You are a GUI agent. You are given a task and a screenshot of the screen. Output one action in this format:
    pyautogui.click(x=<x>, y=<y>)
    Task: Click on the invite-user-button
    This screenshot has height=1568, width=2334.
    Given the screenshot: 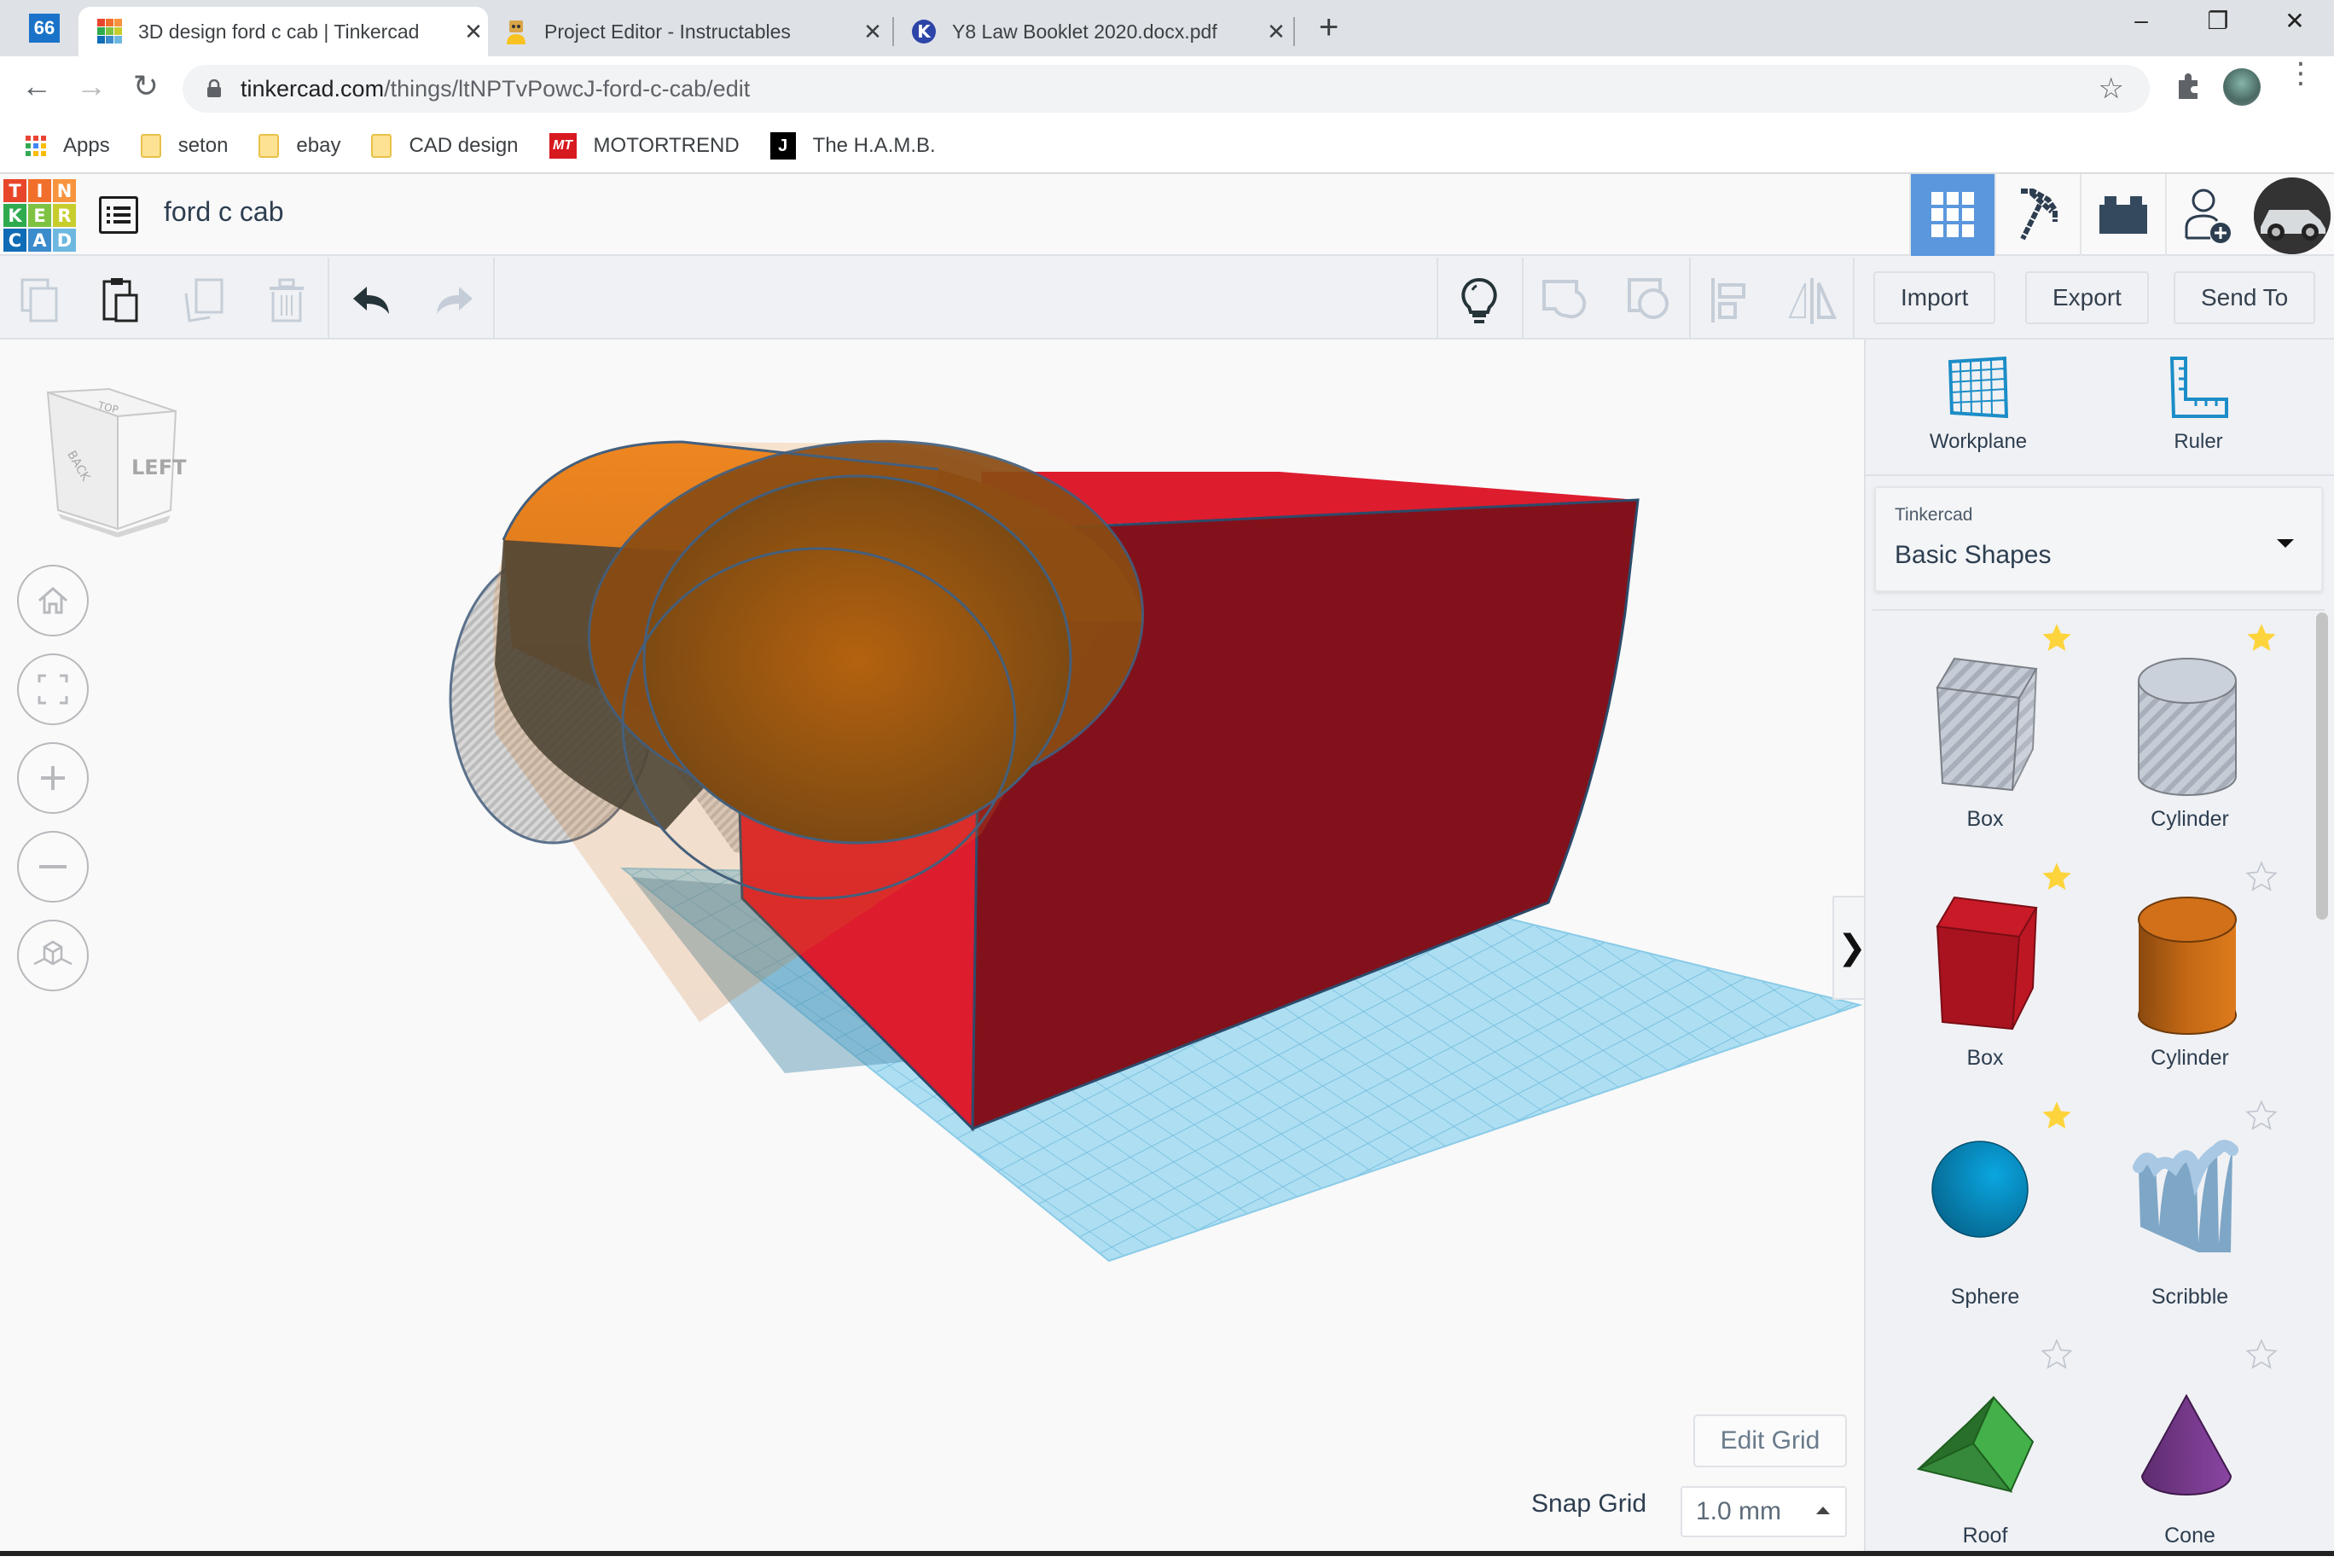 What is the action you would take?
    pyautogui.click(x=2208, y=215)
    